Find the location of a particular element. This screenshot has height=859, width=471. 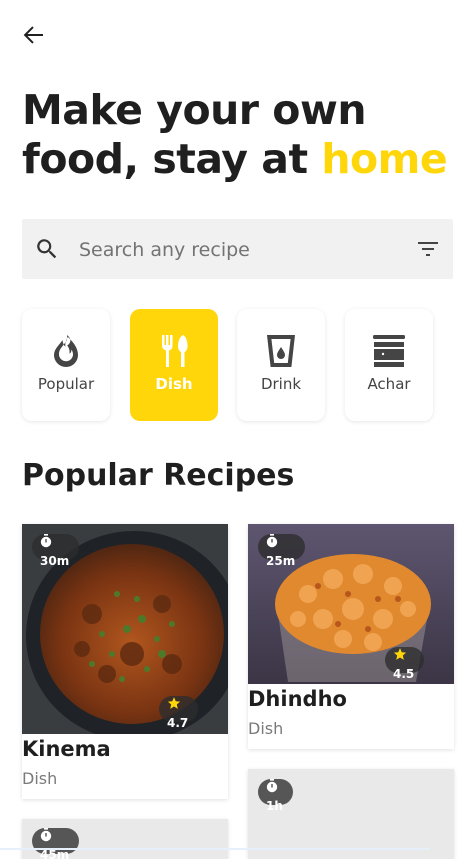

recipe-card-4: 1h is located at coordinates (351, 814).